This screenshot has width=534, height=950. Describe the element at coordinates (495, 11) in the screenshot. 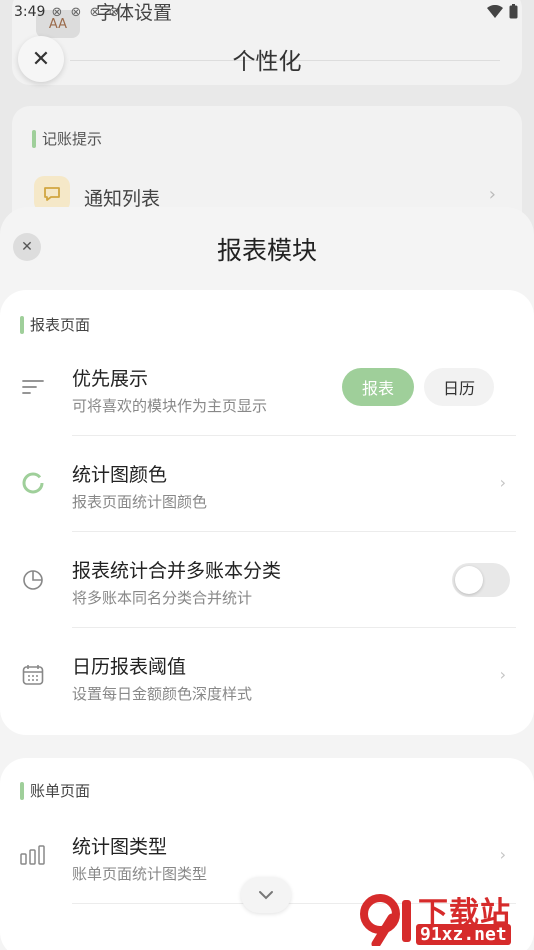

I see `wifi-icon` at that location.